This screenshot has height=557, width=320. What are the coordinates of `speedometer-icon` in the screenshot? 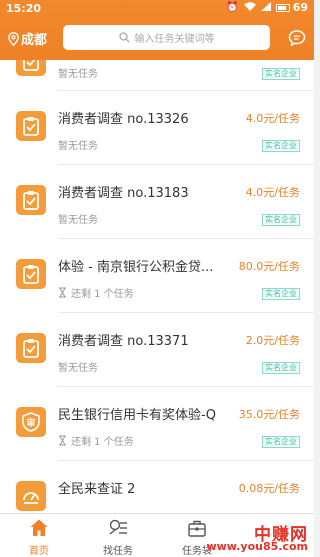 It's located at (31, 496).